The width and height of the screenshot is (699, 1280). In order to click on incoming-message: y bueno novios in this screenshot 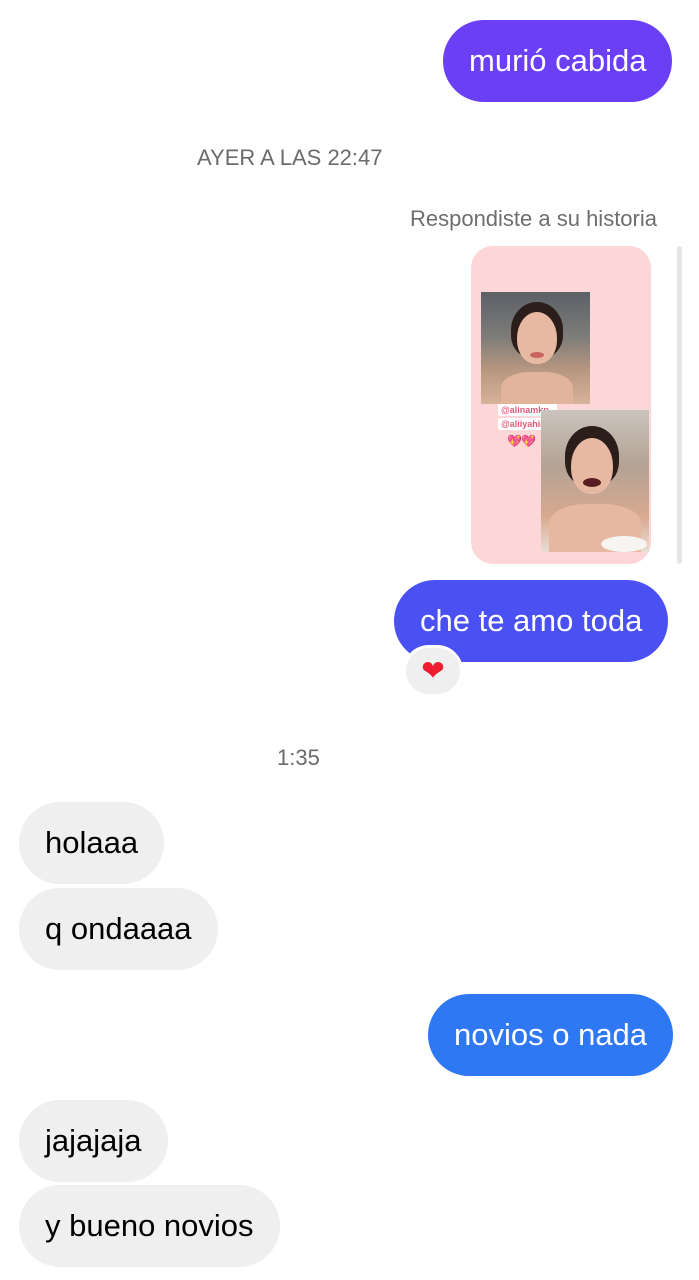, I will do `click(149, 1226)`.